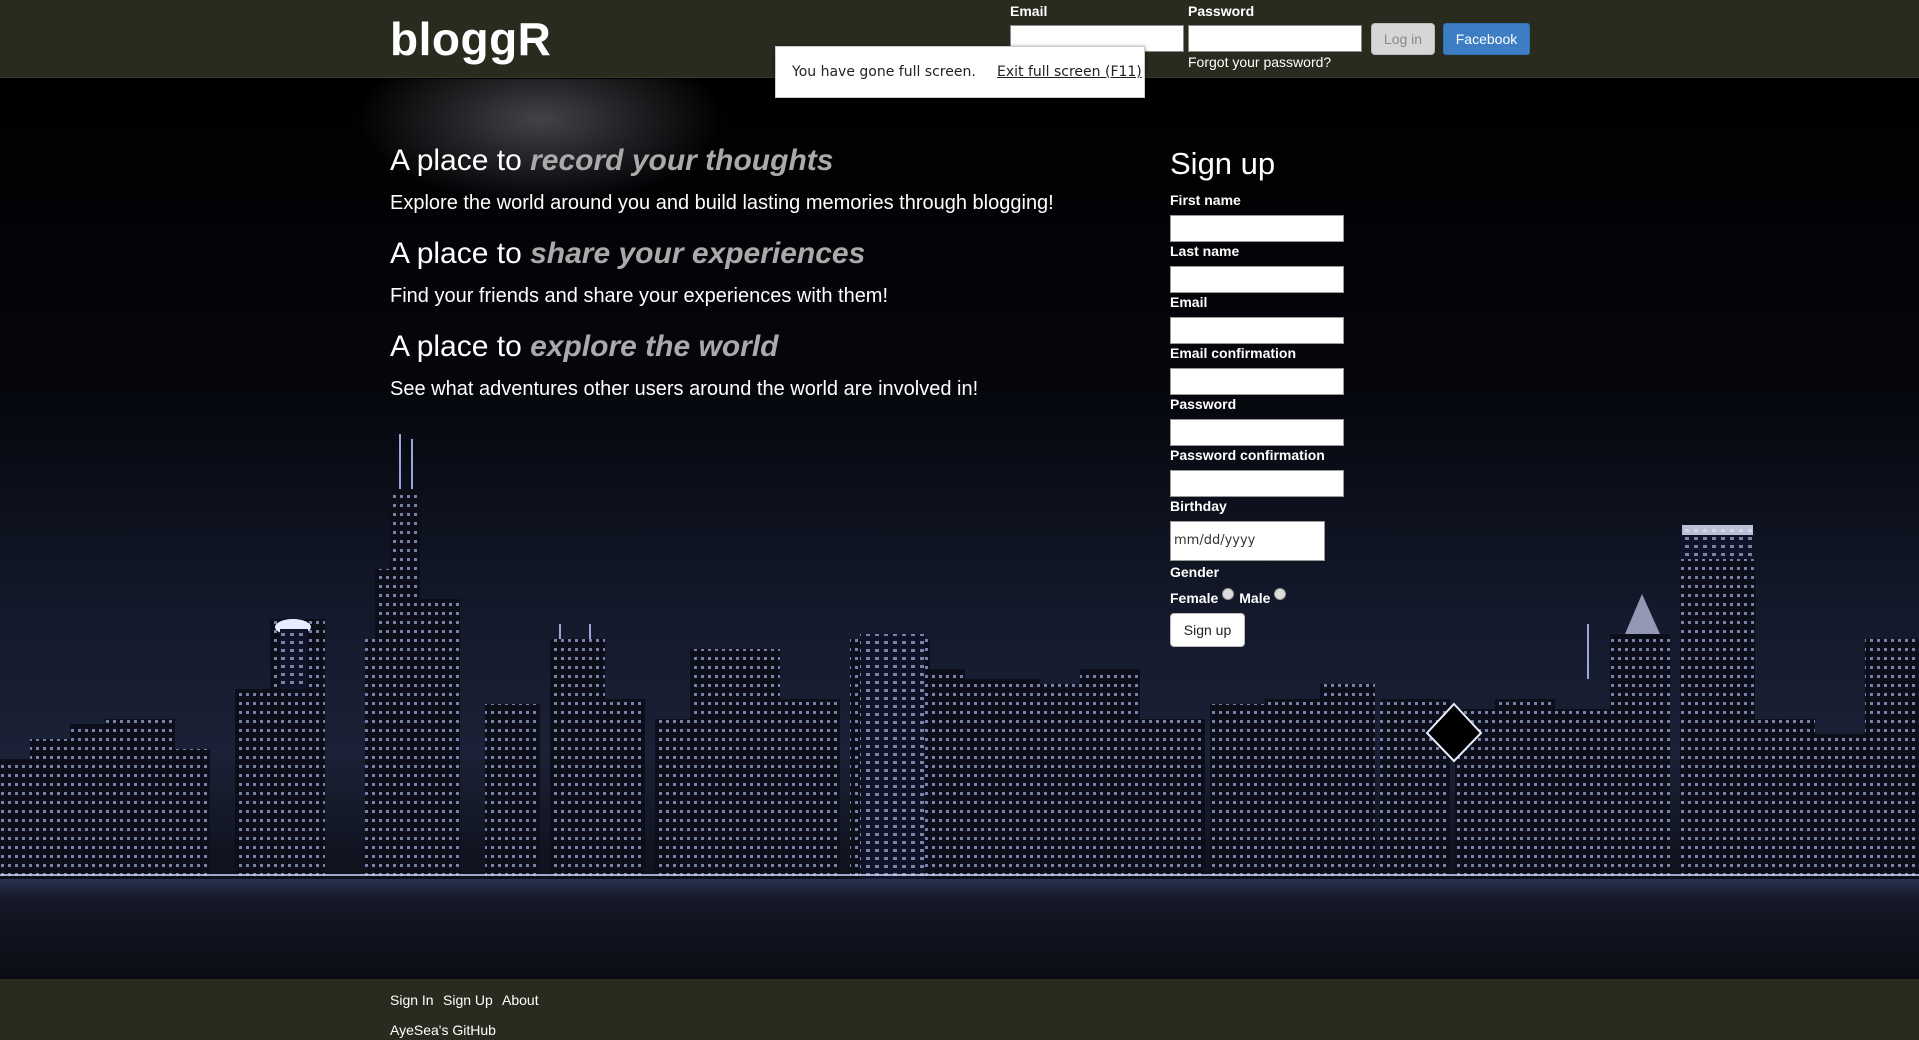 Image resolution: width=1919 pixels, height=1040 pixels. I want to click on exit-fullscreen-link: Exit full screen (F11), so click(1069, 72).